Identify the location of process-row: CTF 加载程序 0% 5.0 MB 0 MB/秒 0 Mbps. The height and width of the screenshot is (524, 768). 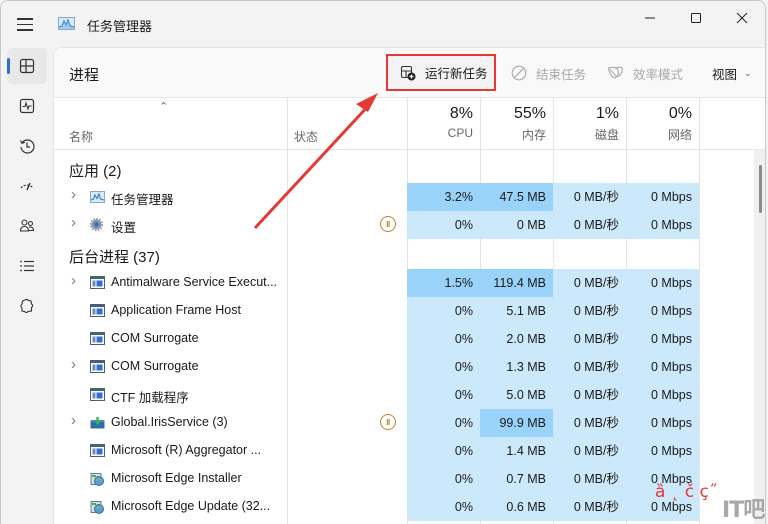
(409, 395).